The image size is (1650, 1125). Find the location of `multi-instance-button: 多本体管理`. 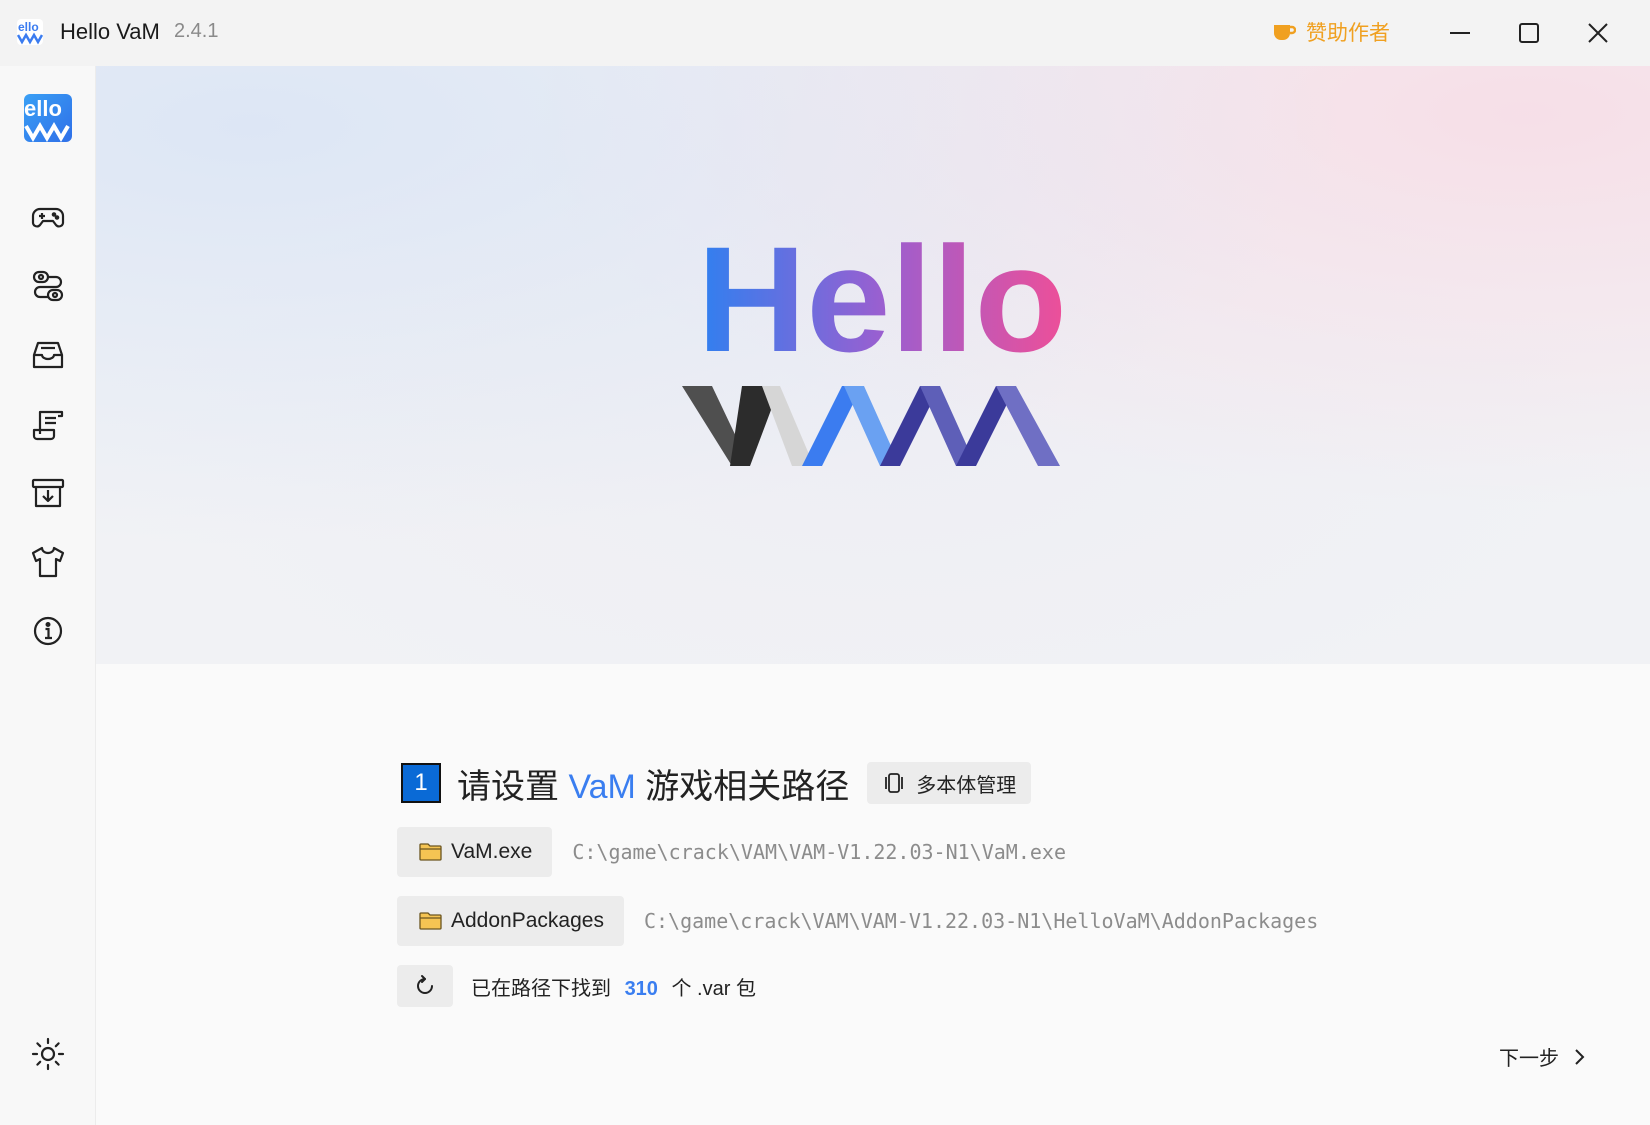

multi-instance-button: 多本体管理 is located at coordinates (949, 783).